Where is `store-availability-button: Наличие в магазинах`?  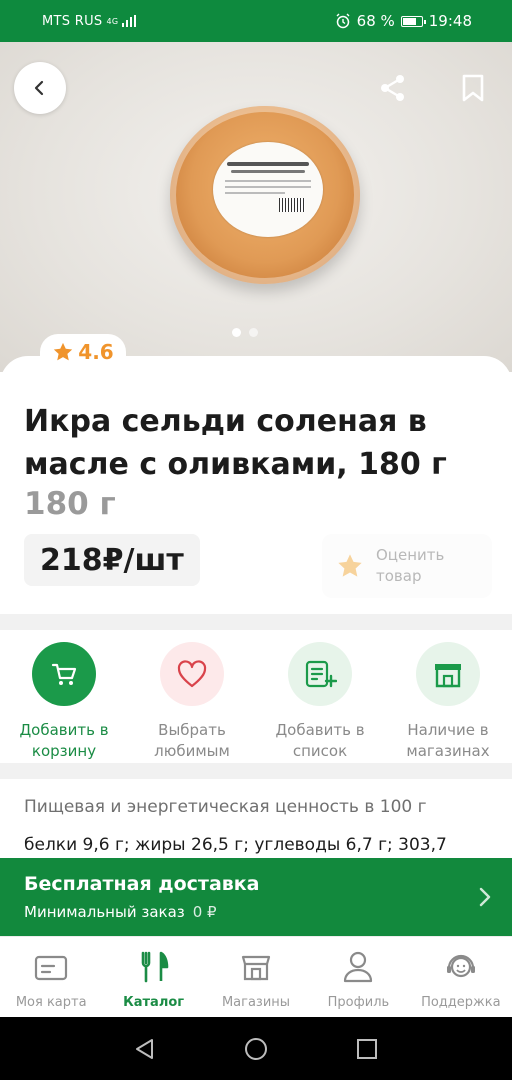 store-availability-button: Наличие в магазинах is located at coordinates (448, 696).